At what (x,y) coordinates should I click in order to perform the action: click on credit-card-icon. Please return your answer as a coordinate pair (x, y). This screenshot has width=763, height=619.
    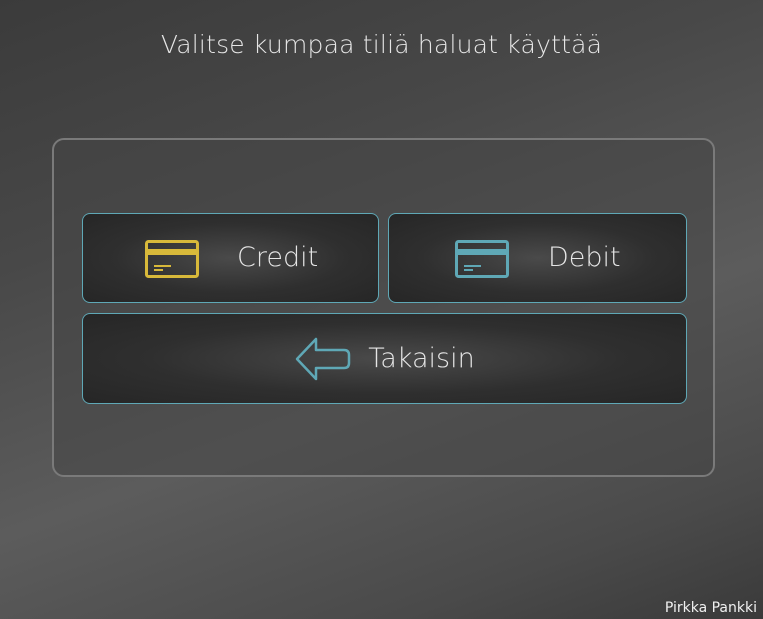
    Looking at the image, I should click on (172, 259).